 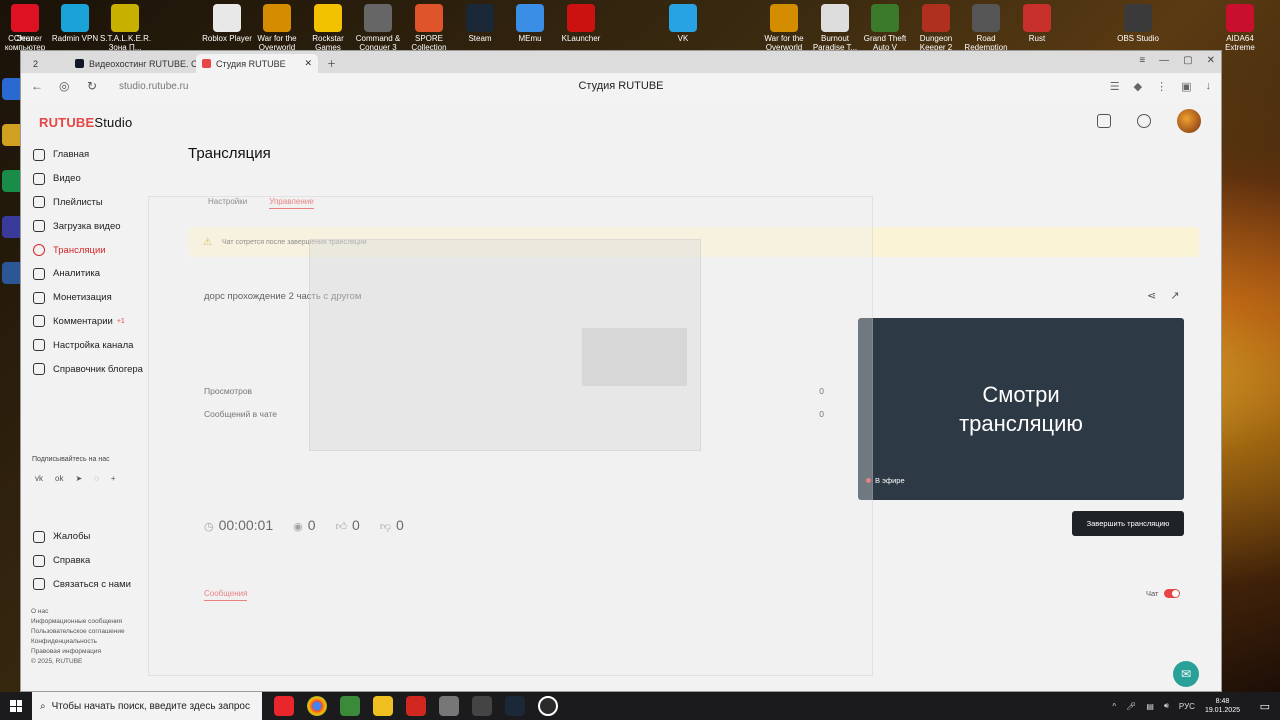 What do you see at coordinates (82, 537) in the screenshot?
I see `sidebar-item: Жалобы` at bounding box center [82, 537].